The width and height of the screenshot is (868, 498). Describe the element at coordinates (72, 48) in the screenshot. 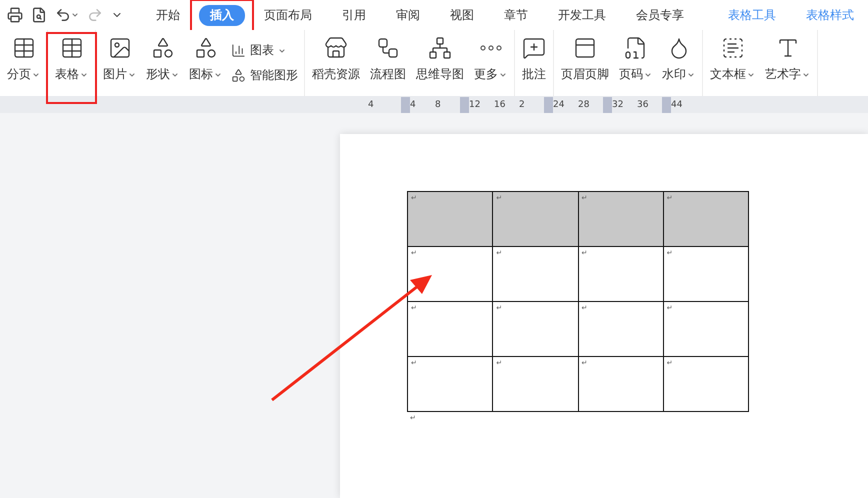

I see `table-icon` at that location.